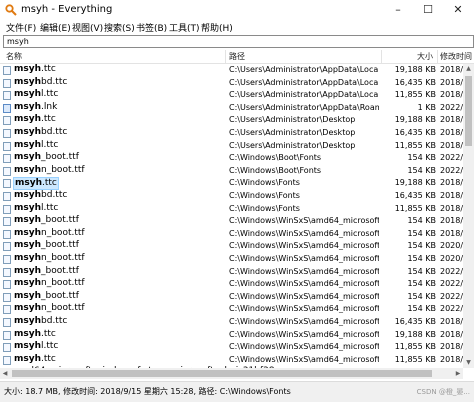 The width and height of the screenshot is (474, 402). What do you see at coordinates (21, 27) in the screenshot?
I see `menu-file: 文件(F)` at bounding box center [21, 27].